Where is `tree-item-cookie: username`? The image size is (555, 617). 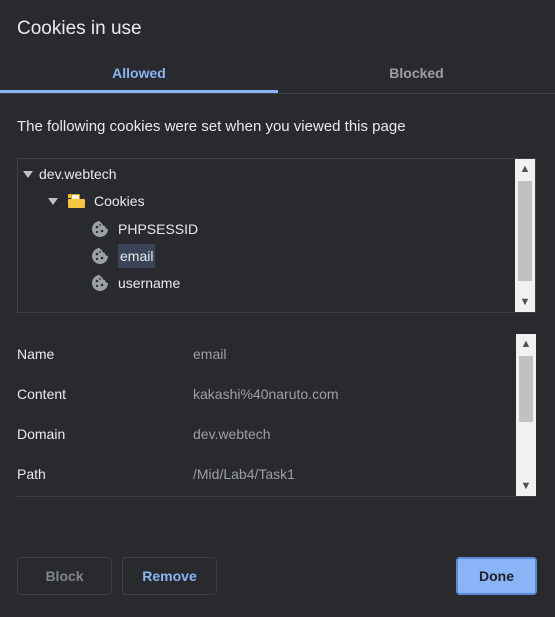 tree-item-cookie: username is located at coordinates (135, 283).